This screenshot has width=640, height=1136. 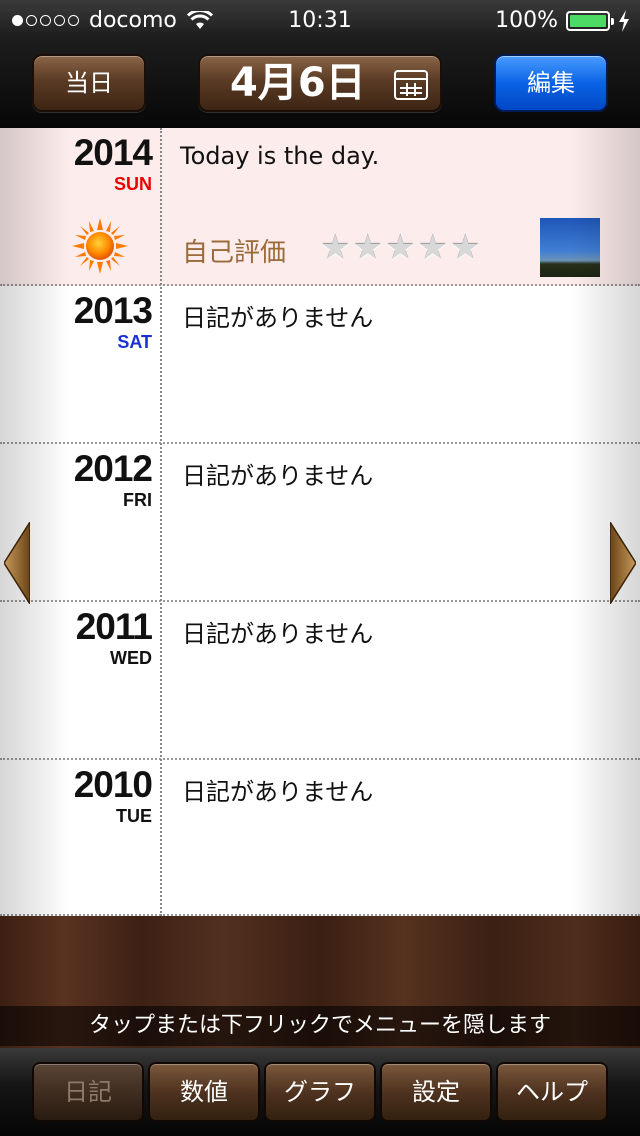 I want to click on diary-entry-2013: 2013 SAT 日記がありません, so click(x=320, y=365).